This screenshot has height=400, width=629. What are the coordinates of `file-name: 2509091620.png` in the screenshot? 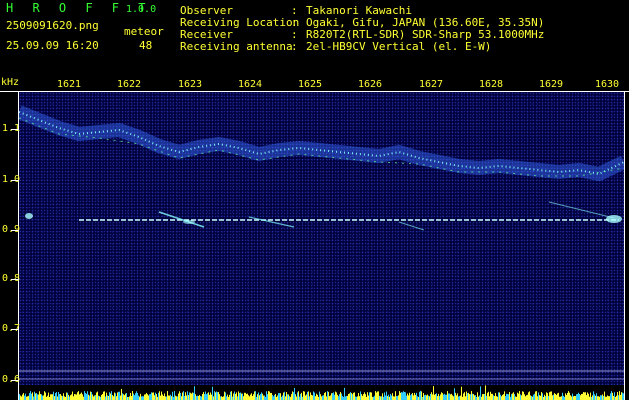 It's located at (52, 25).